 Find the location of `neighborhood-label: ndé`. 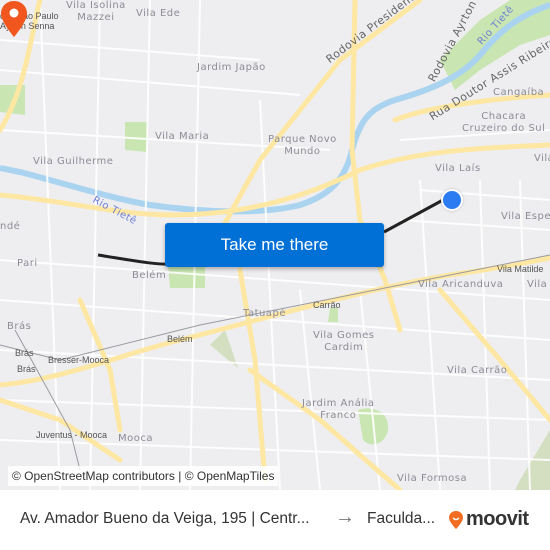

neighborhood-label: ndé is located at coordinates (10, 226).